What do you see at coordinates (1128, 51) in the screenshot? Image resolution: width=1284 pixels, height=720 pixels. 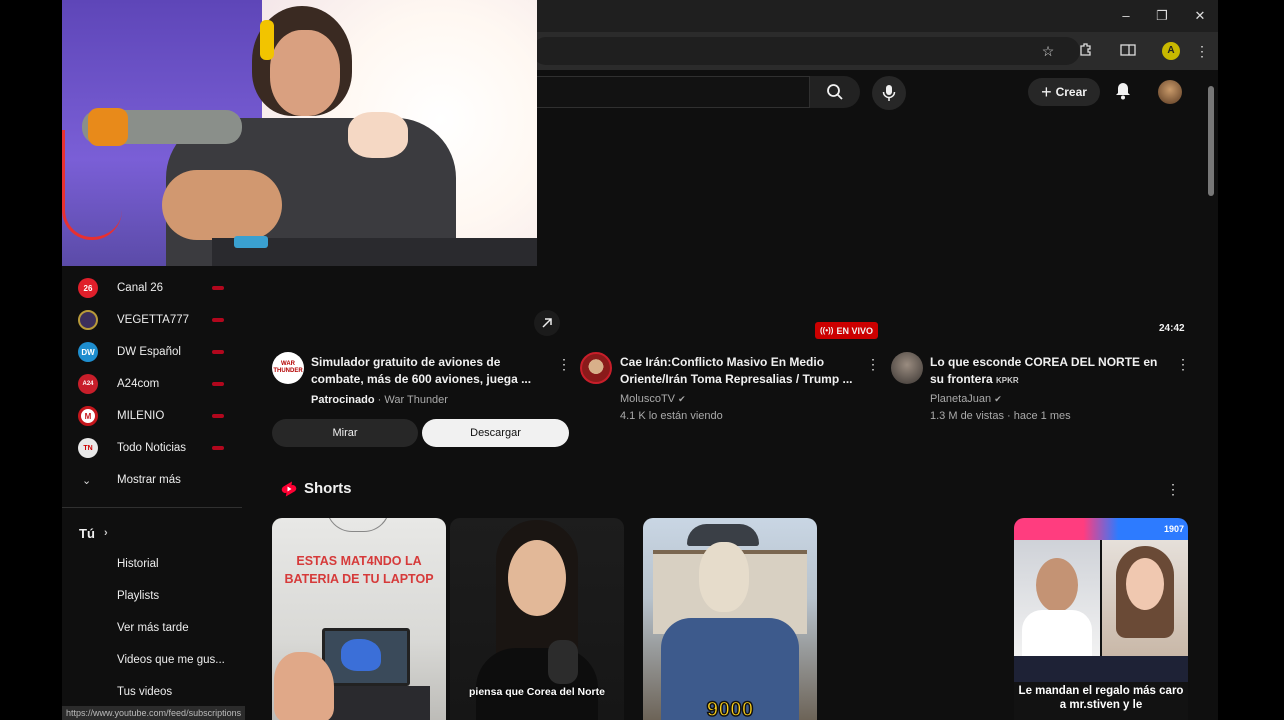 I see `reading-mode-icon` at bounding box center [1128, 51].